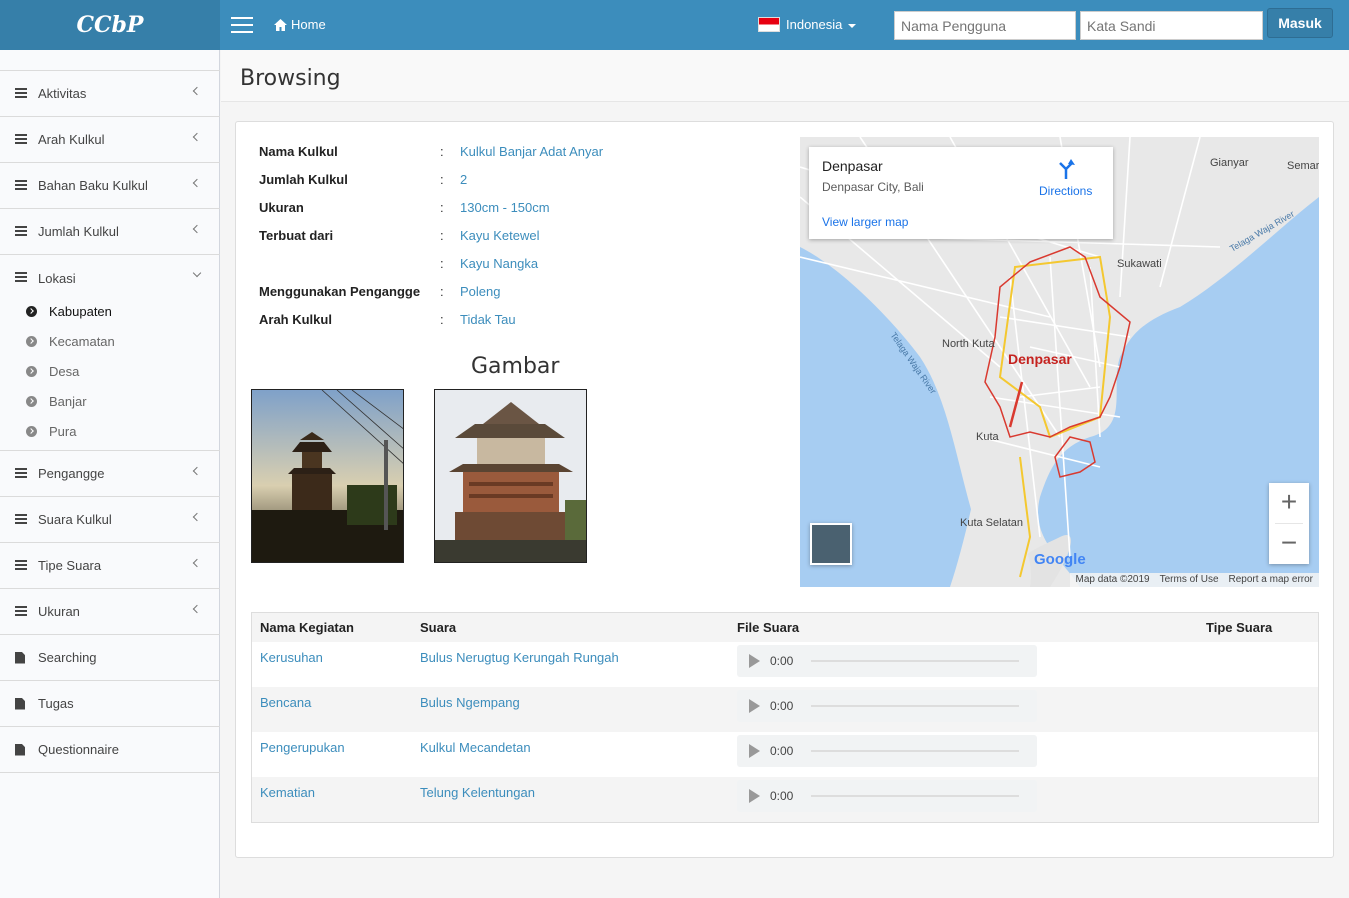 This screenshot has height=898, width=1349. I want to click on suara-link: Kulkul Mecandetan, so click(475, 747).